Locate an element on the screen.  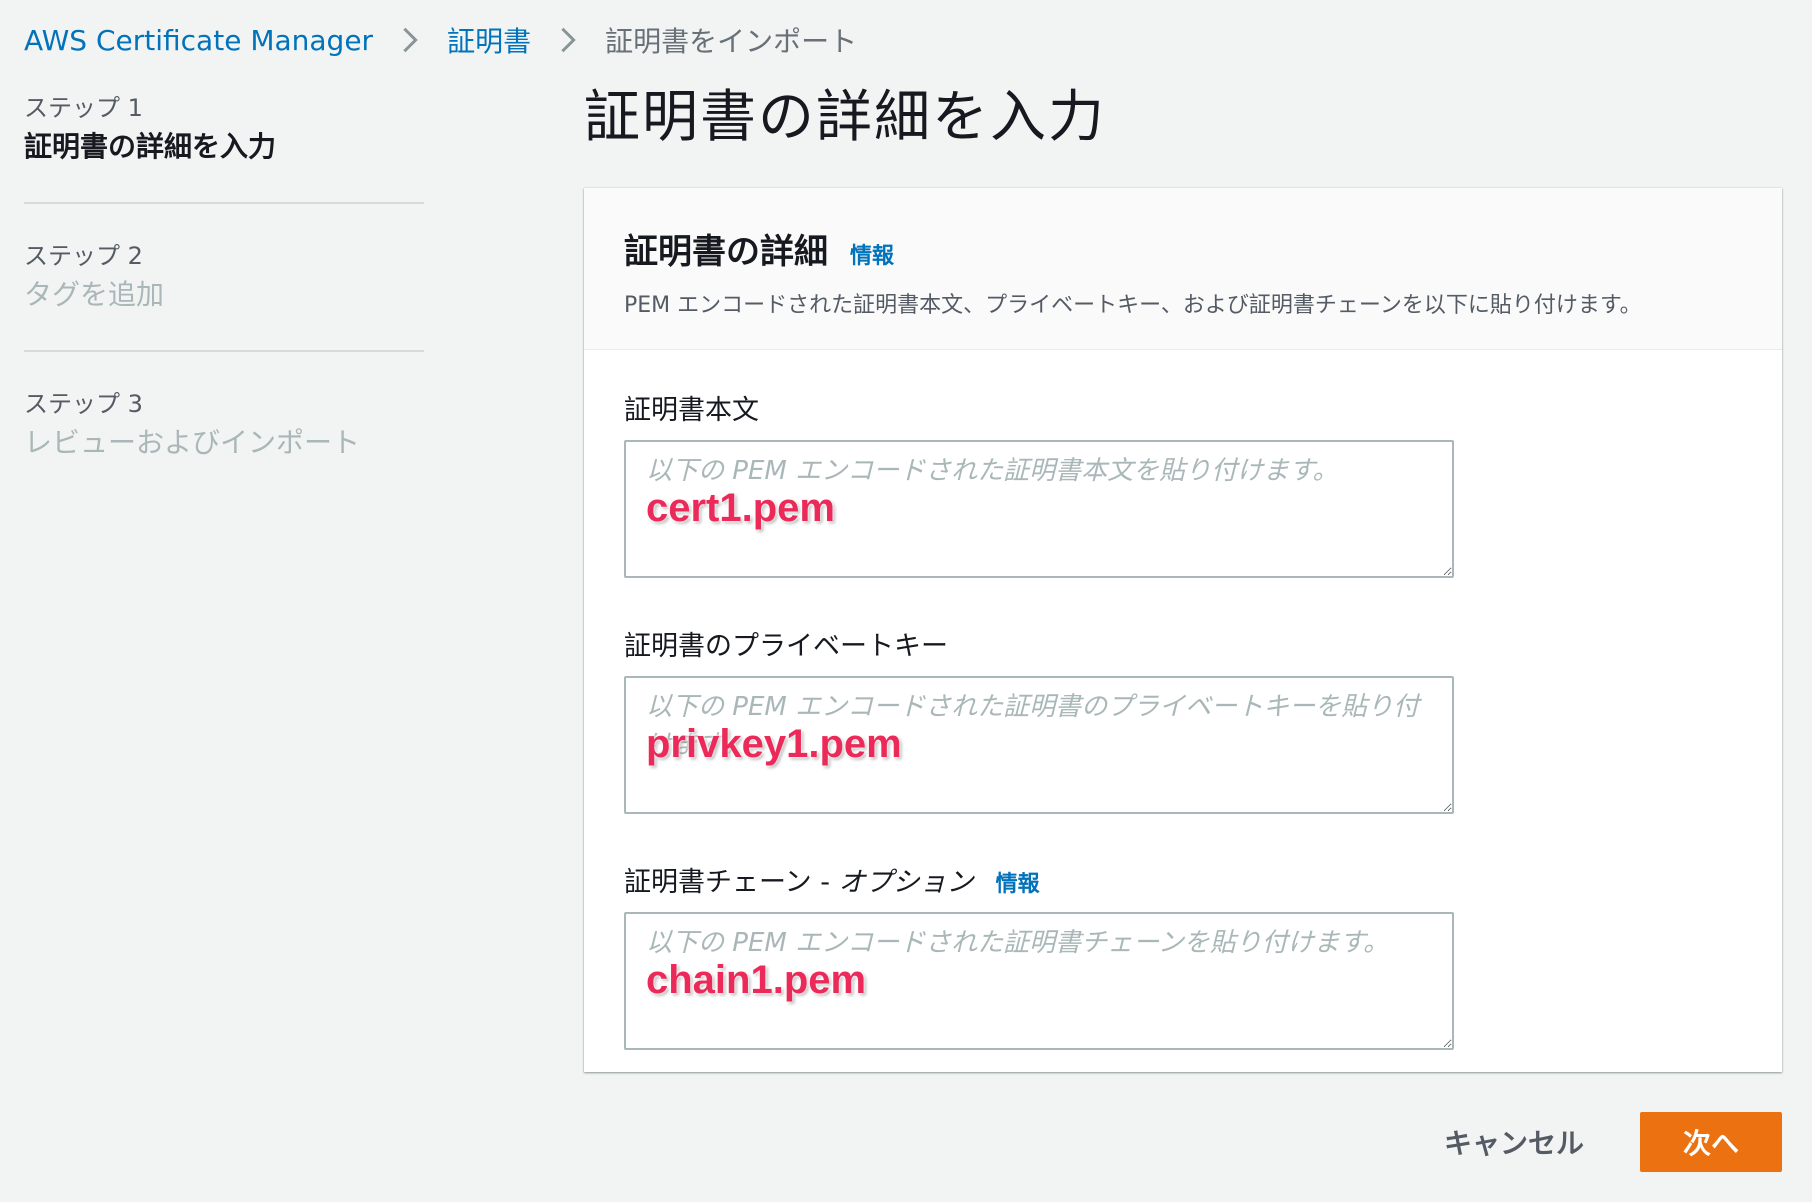
next-button: 次へ is located at coordinates (1711, 1142).